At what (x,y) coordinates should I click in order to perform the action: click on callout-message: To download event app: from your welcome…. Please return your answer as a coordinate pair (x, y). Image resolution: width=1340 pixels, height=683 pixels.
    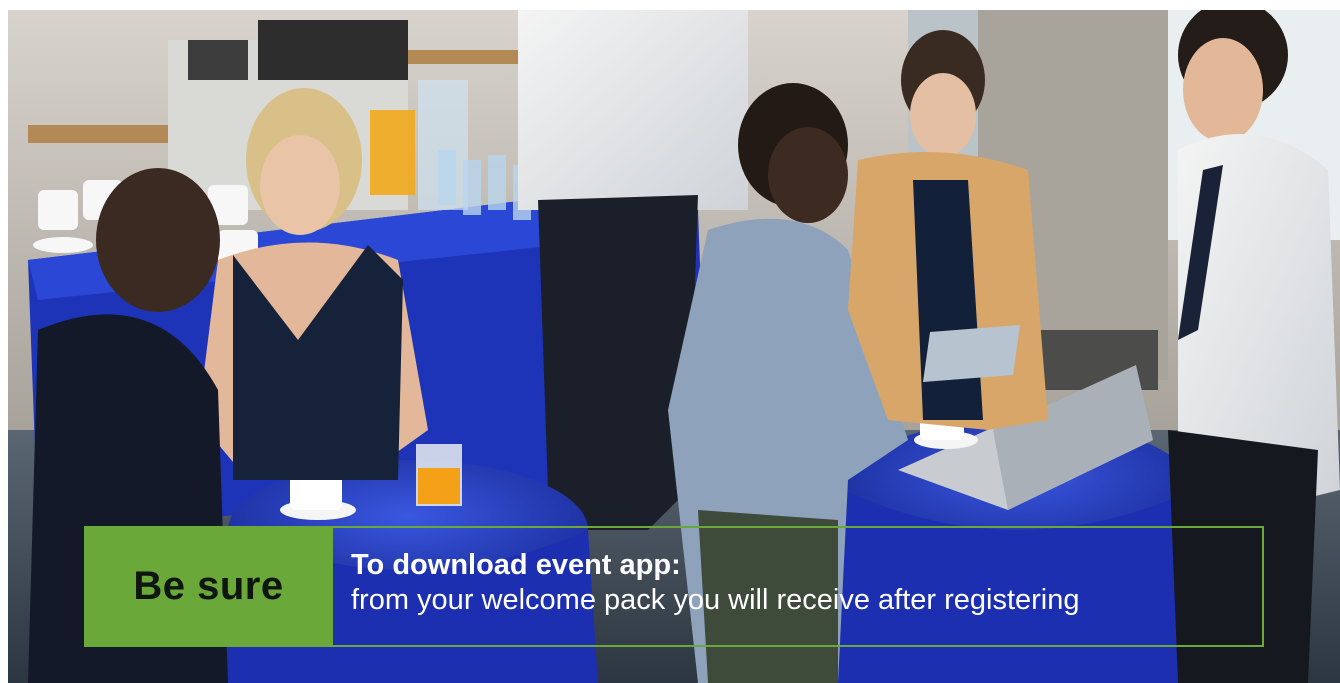
    Looking at the image, I should click on (798, 586).